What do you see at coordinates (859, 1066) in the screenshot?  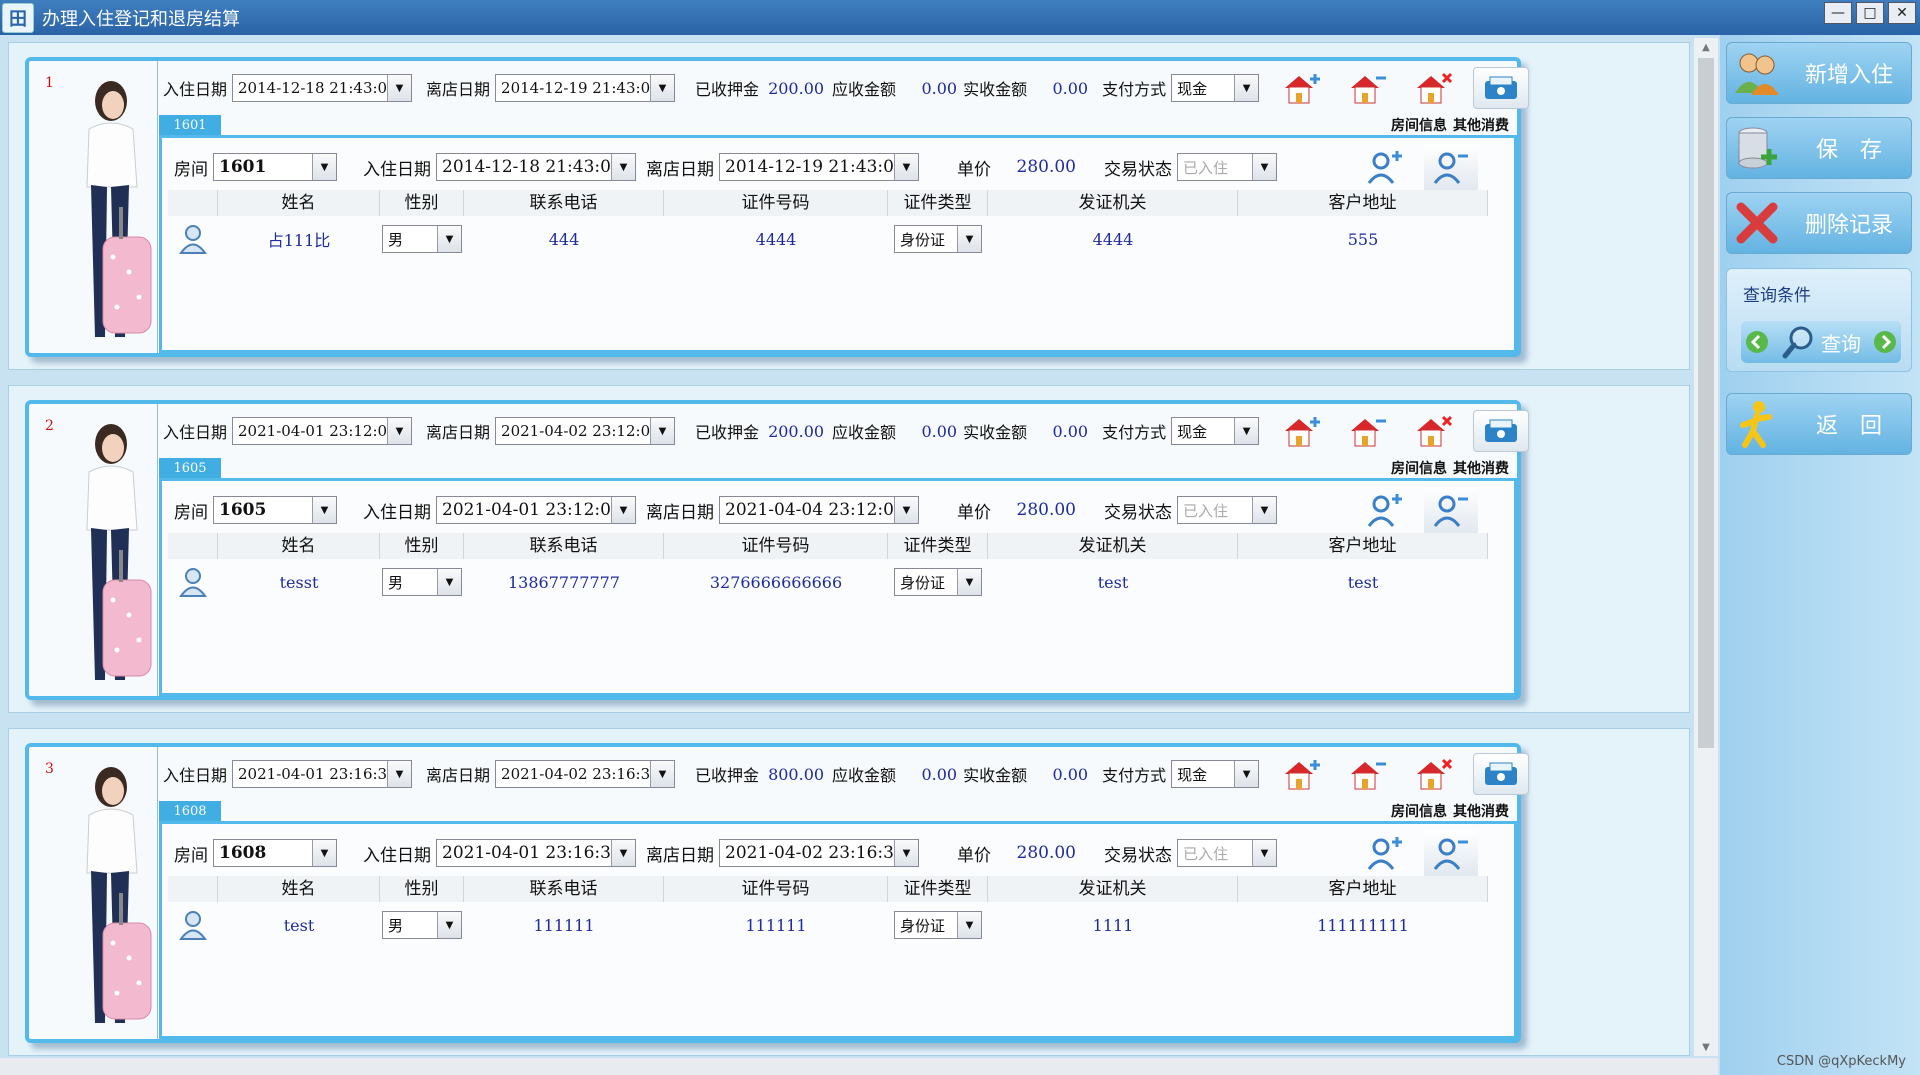 I see `horizontal-scrollbar` at bounding box center [859, 1066].